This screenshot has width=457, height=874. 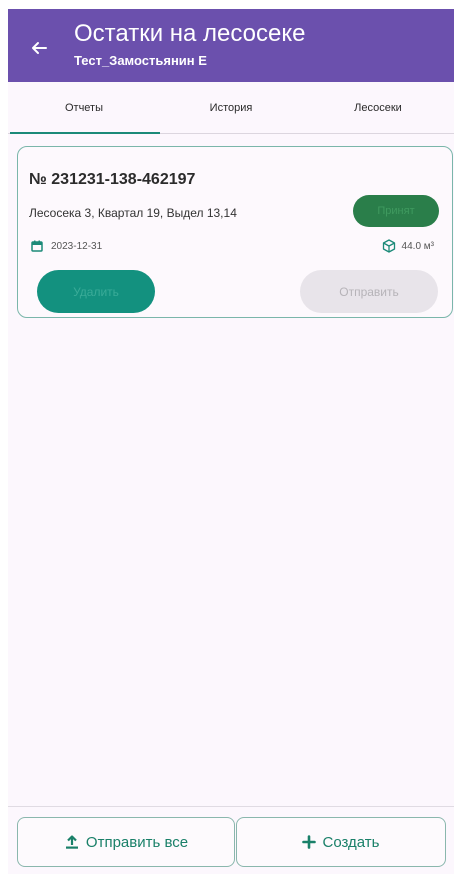 What do you see at coordinates (417, 246) in the screenshot?
I see `report-volume: 44.0 м³` at bounding box center [417, 246].